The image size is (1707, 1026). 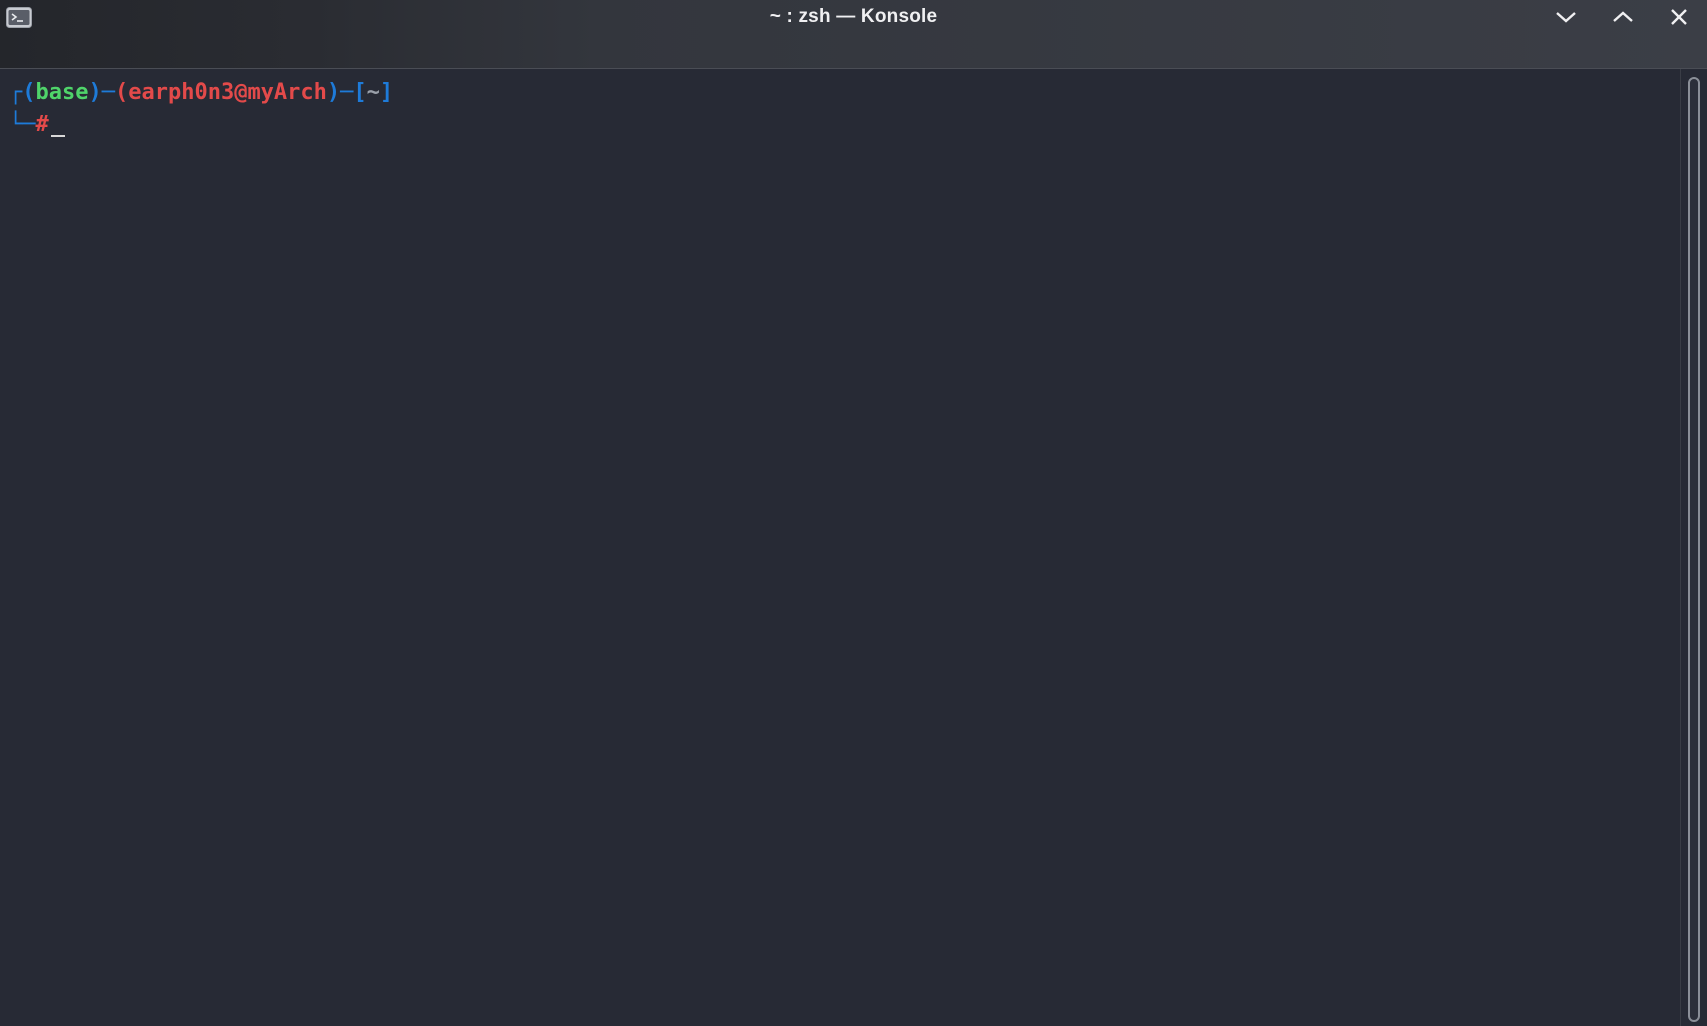 What do you see at coordinates (57, 136) in the screenshot?
I see `text-cursor` at bounding box center [57, 136].